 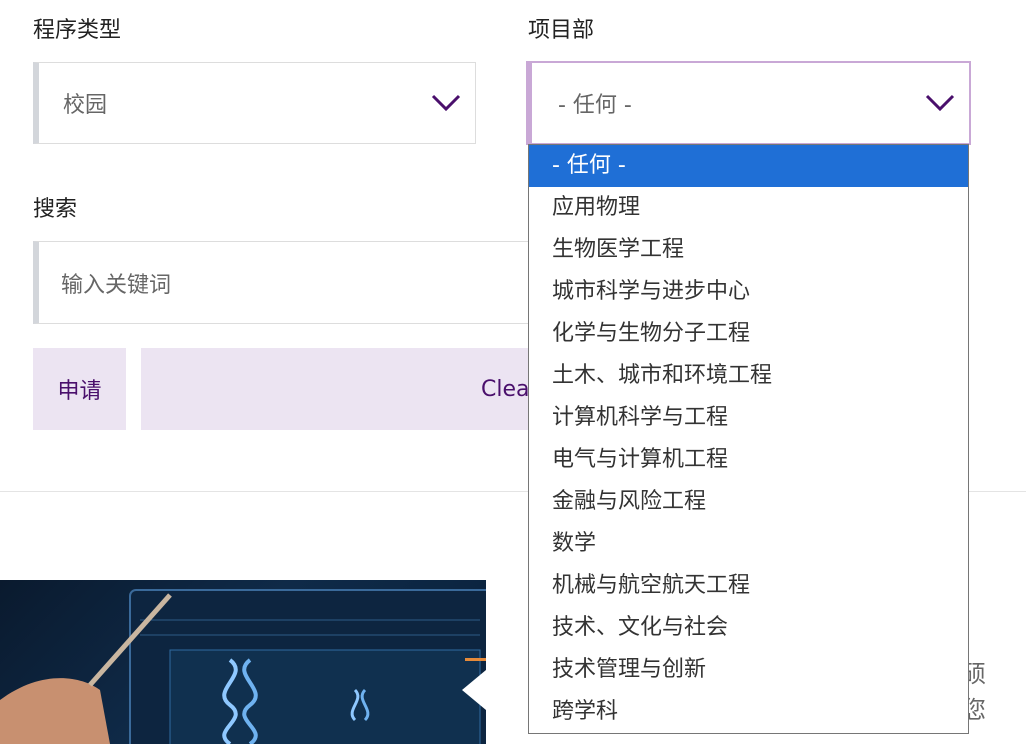 What do you see at coordinates (748, 460) in the screenshot?
I see `dropdown-option: 电气与计算机工程` at bounding box center [748, 460].